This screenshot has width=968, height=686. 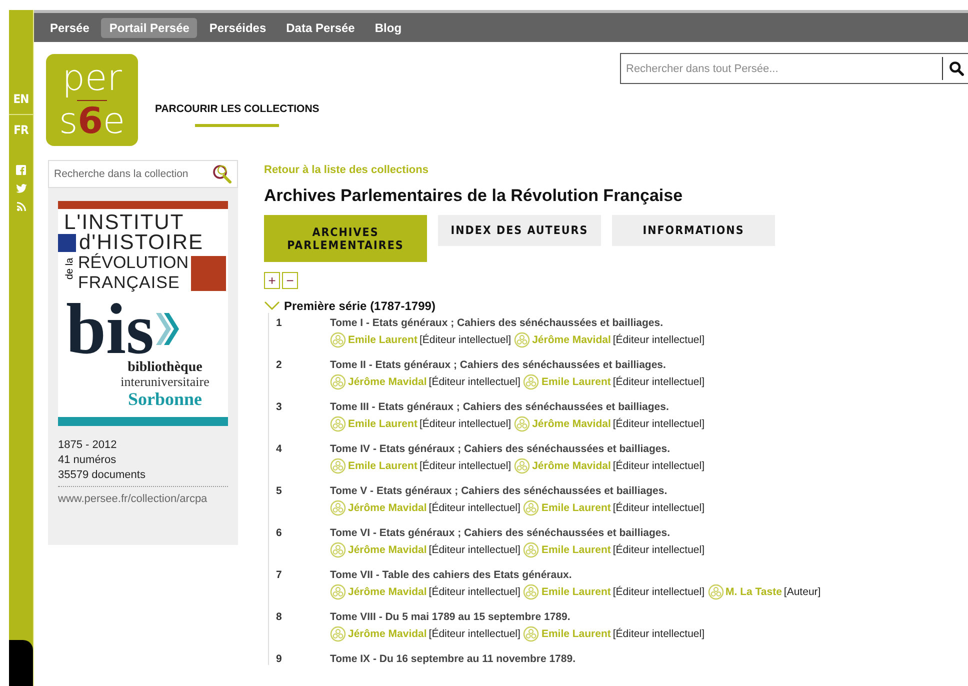 I want to click on item-number: 8, so click(x=279, y=618).